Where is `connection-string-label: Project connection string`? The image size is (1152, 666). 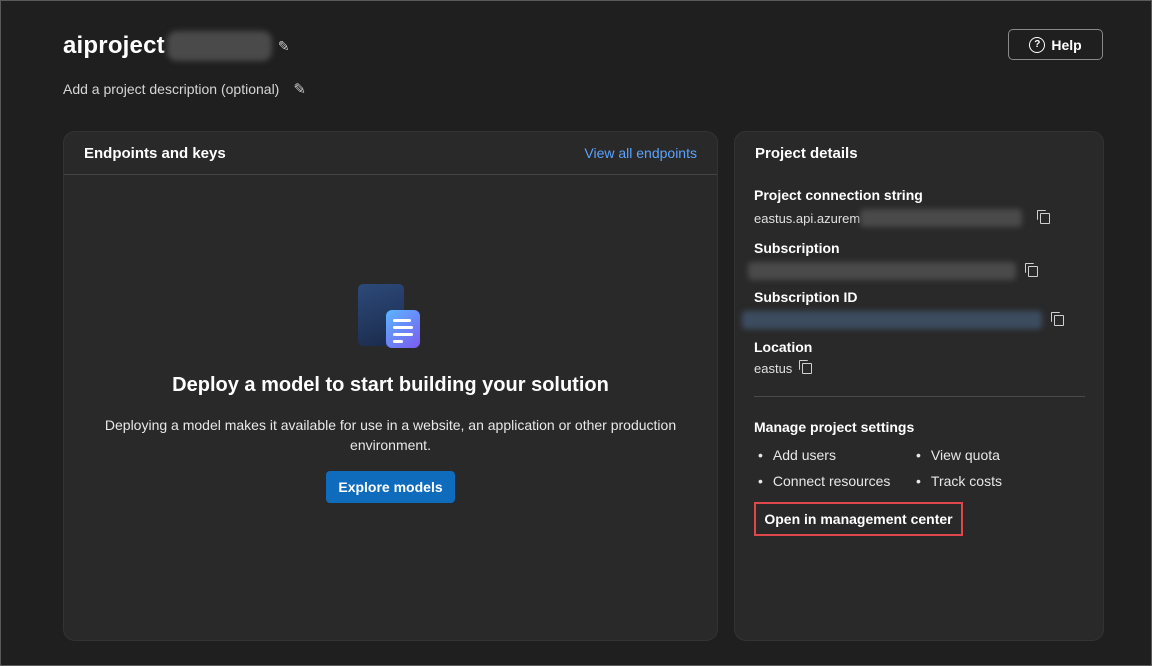 connection-string-label: Project connection string is located at coordinates (838, 195).